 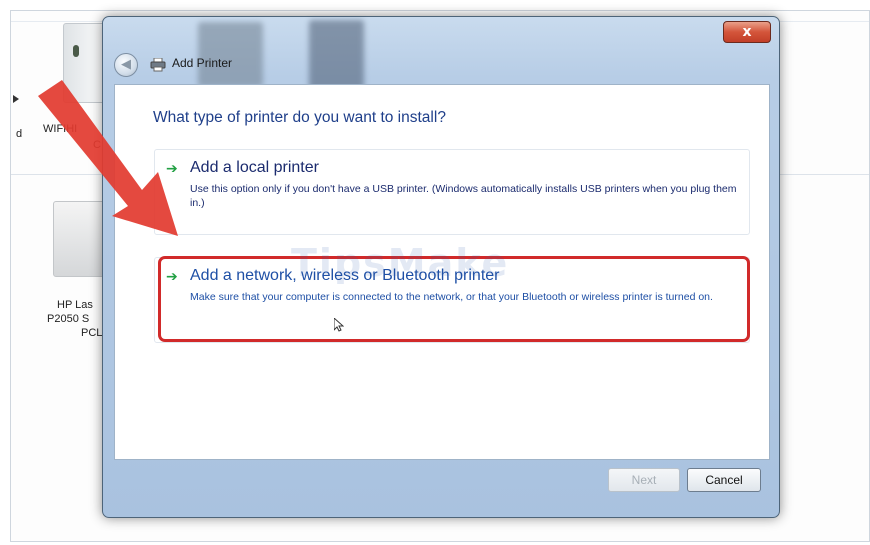 What do you see at coordinates (441, 484) in the screenshot?
I see `dialog-footer: Next Cancel` at bounding box center [441, 484].